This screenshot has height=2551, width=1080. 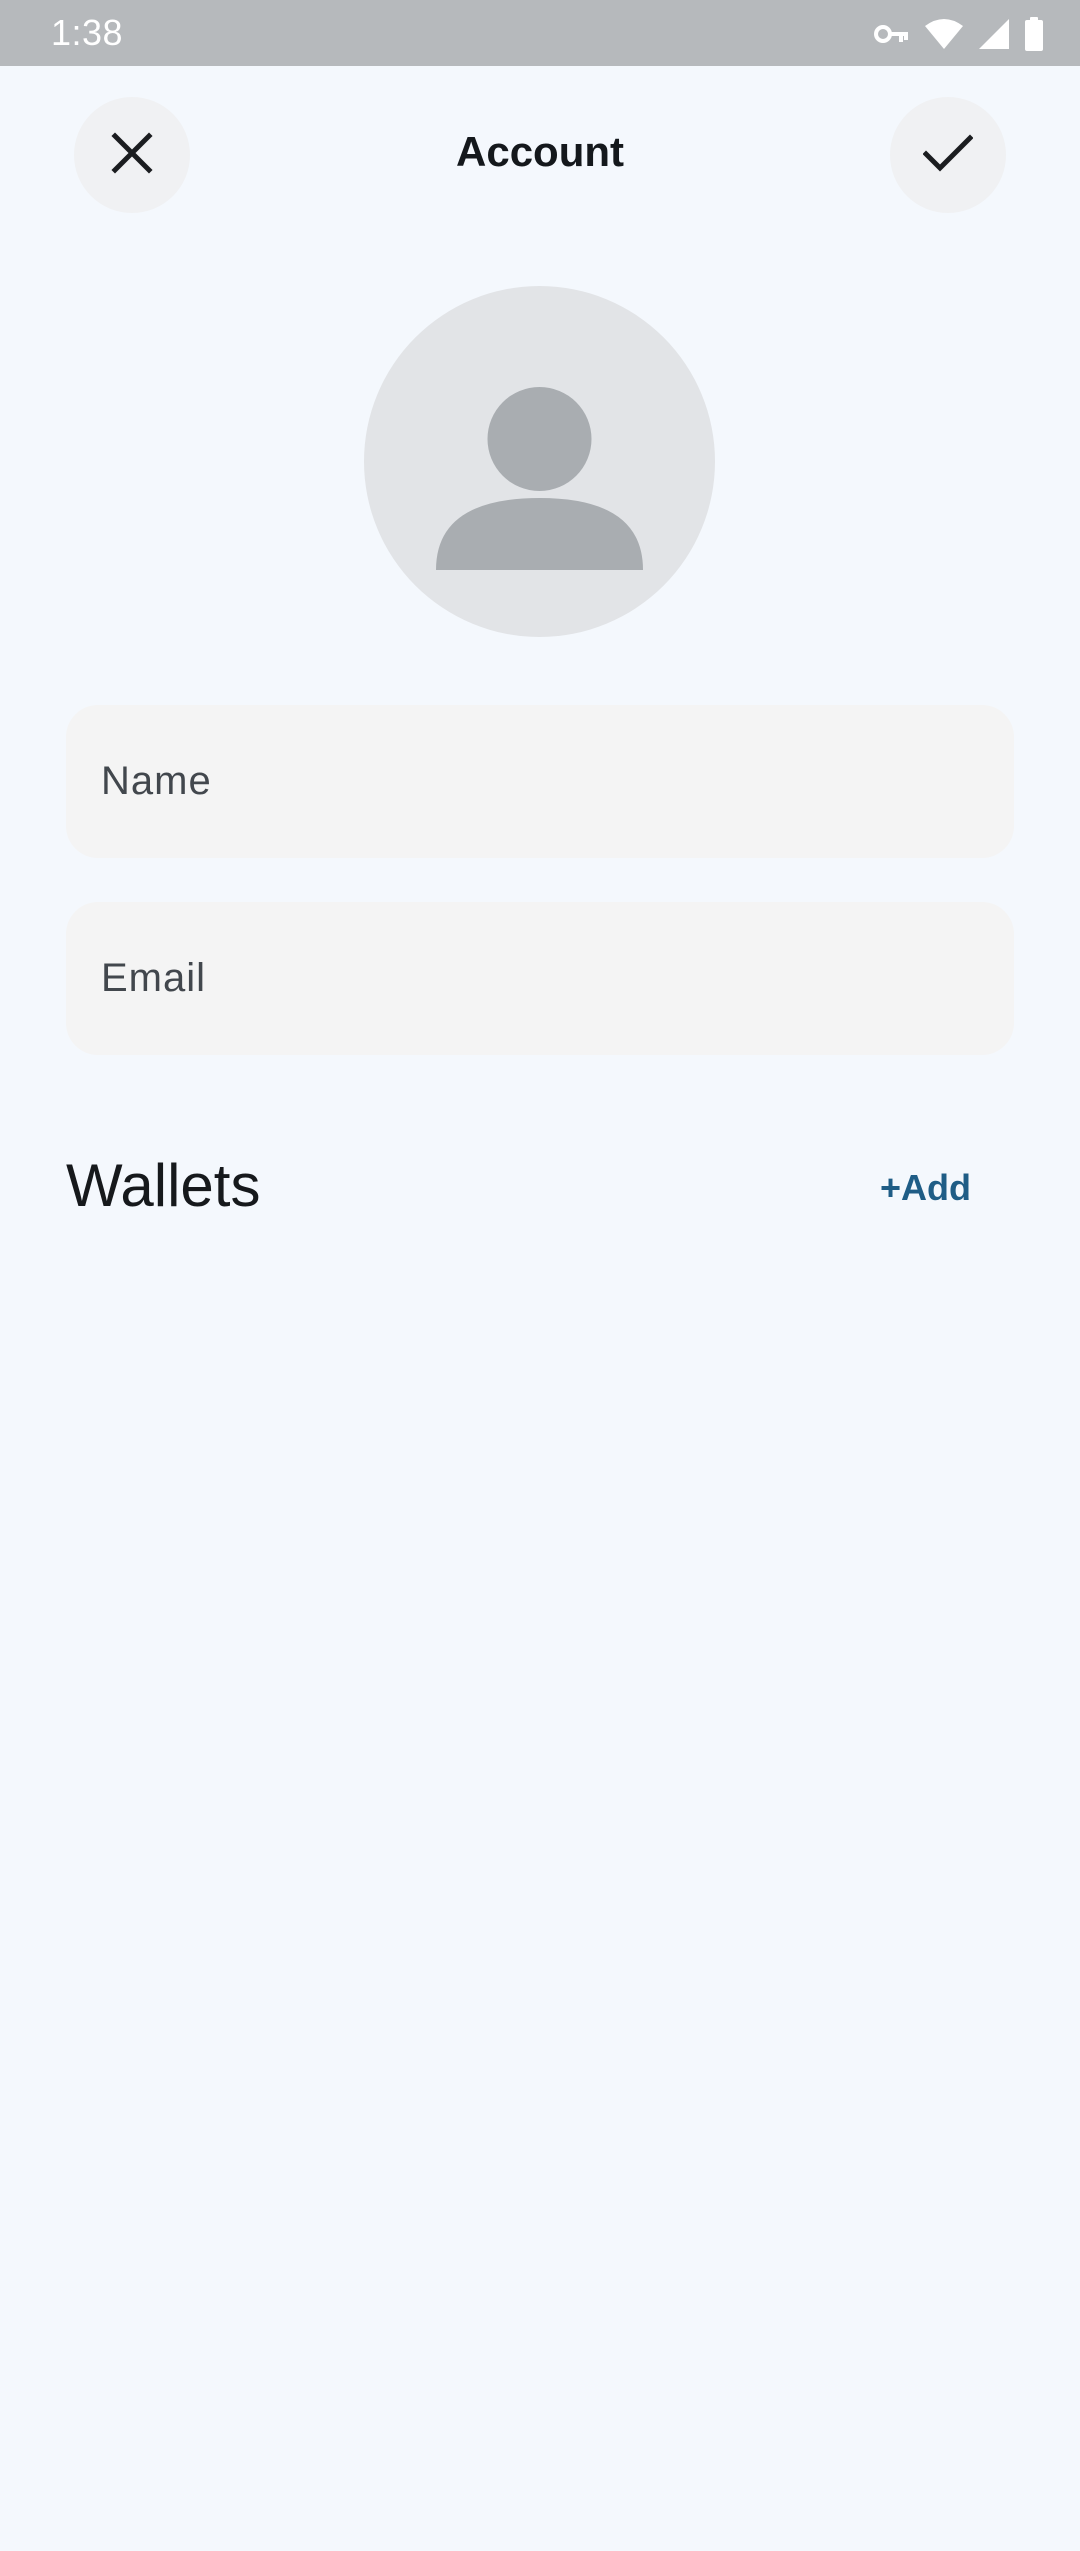 What do you see at coordinates (540, 781) in the screenshot?
I see `name-field: Name` at bounding box center [540, 781].